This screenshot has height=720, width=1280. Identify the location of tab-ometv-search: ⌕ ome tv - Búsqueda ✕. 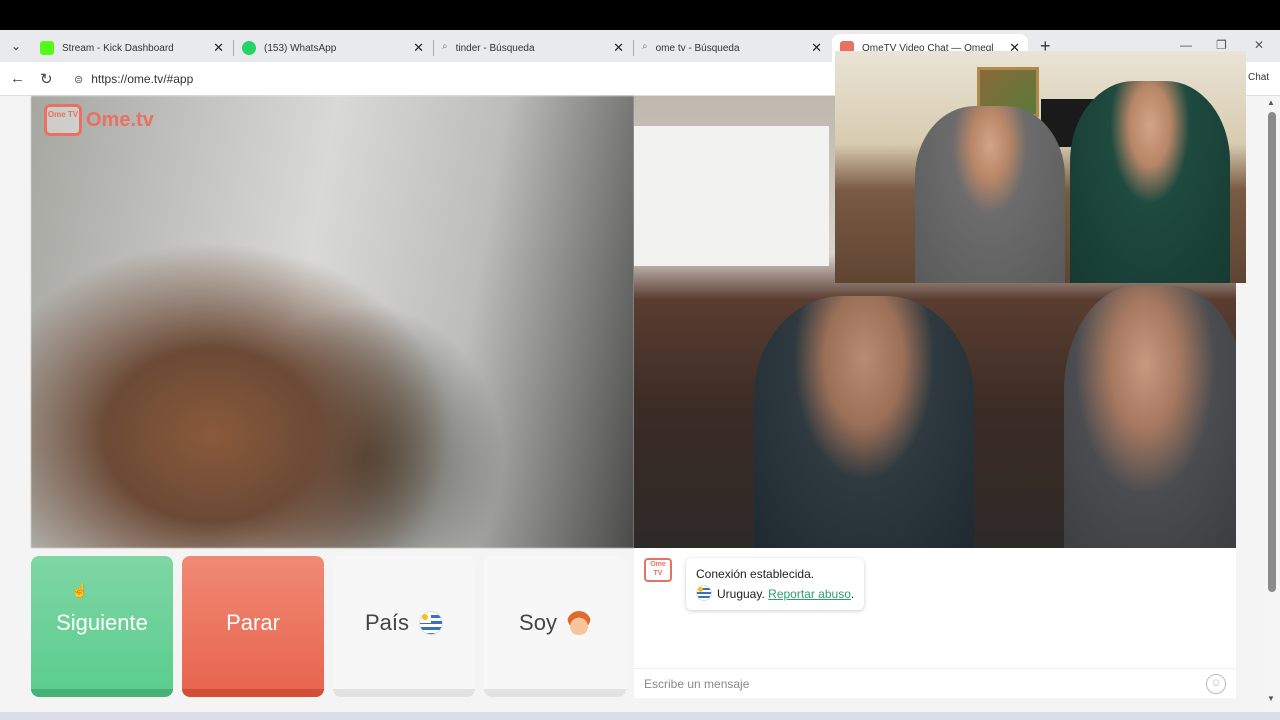
(732, 48).